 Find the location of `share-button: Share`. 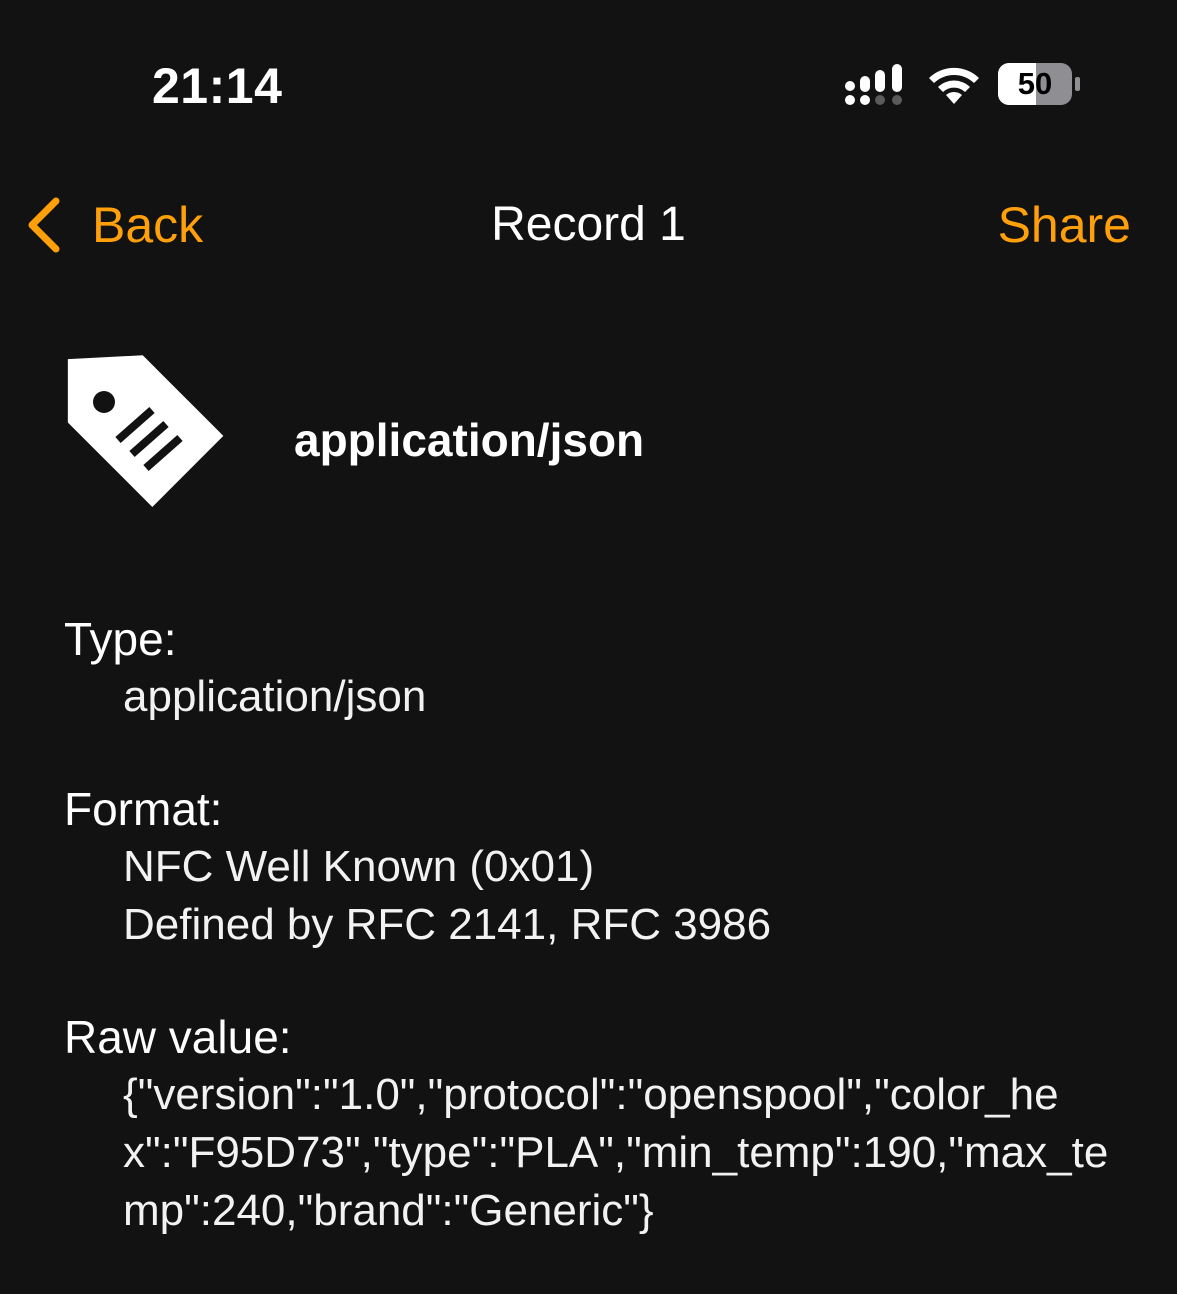

share-button: Share is located at coordinates (1064, 225).